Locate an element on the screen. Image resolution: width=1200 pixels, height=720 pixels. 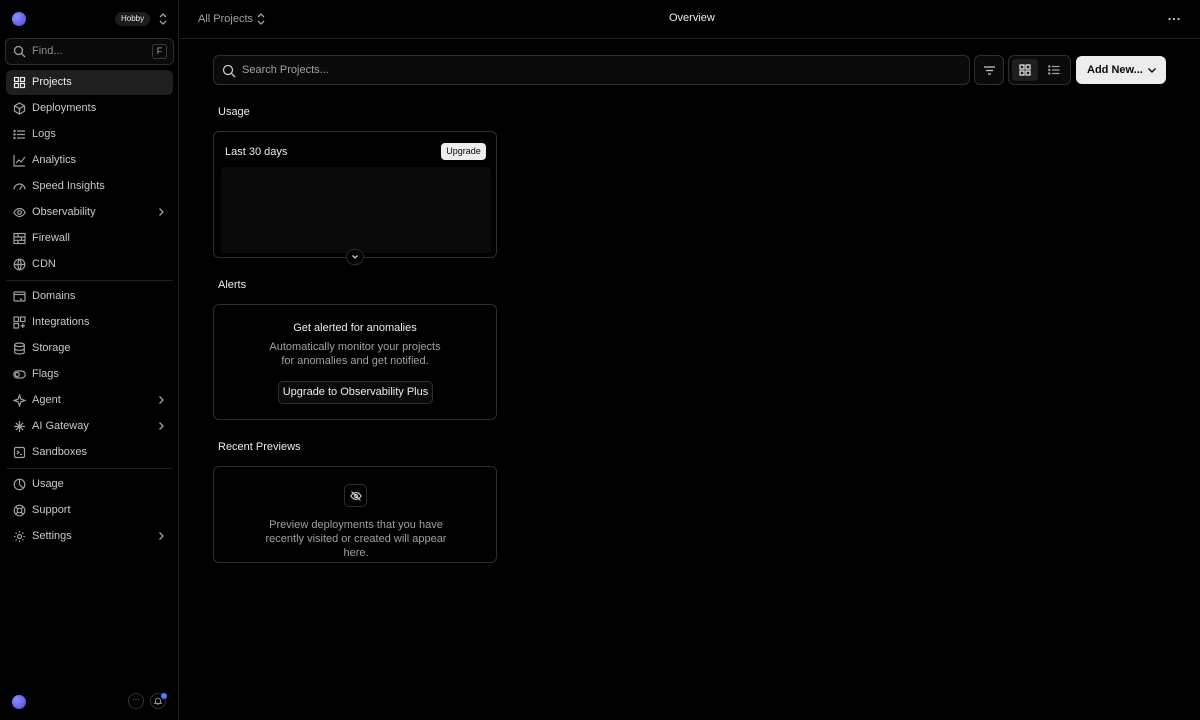
more-options-button: ··· is located at coordinates (136, 701).